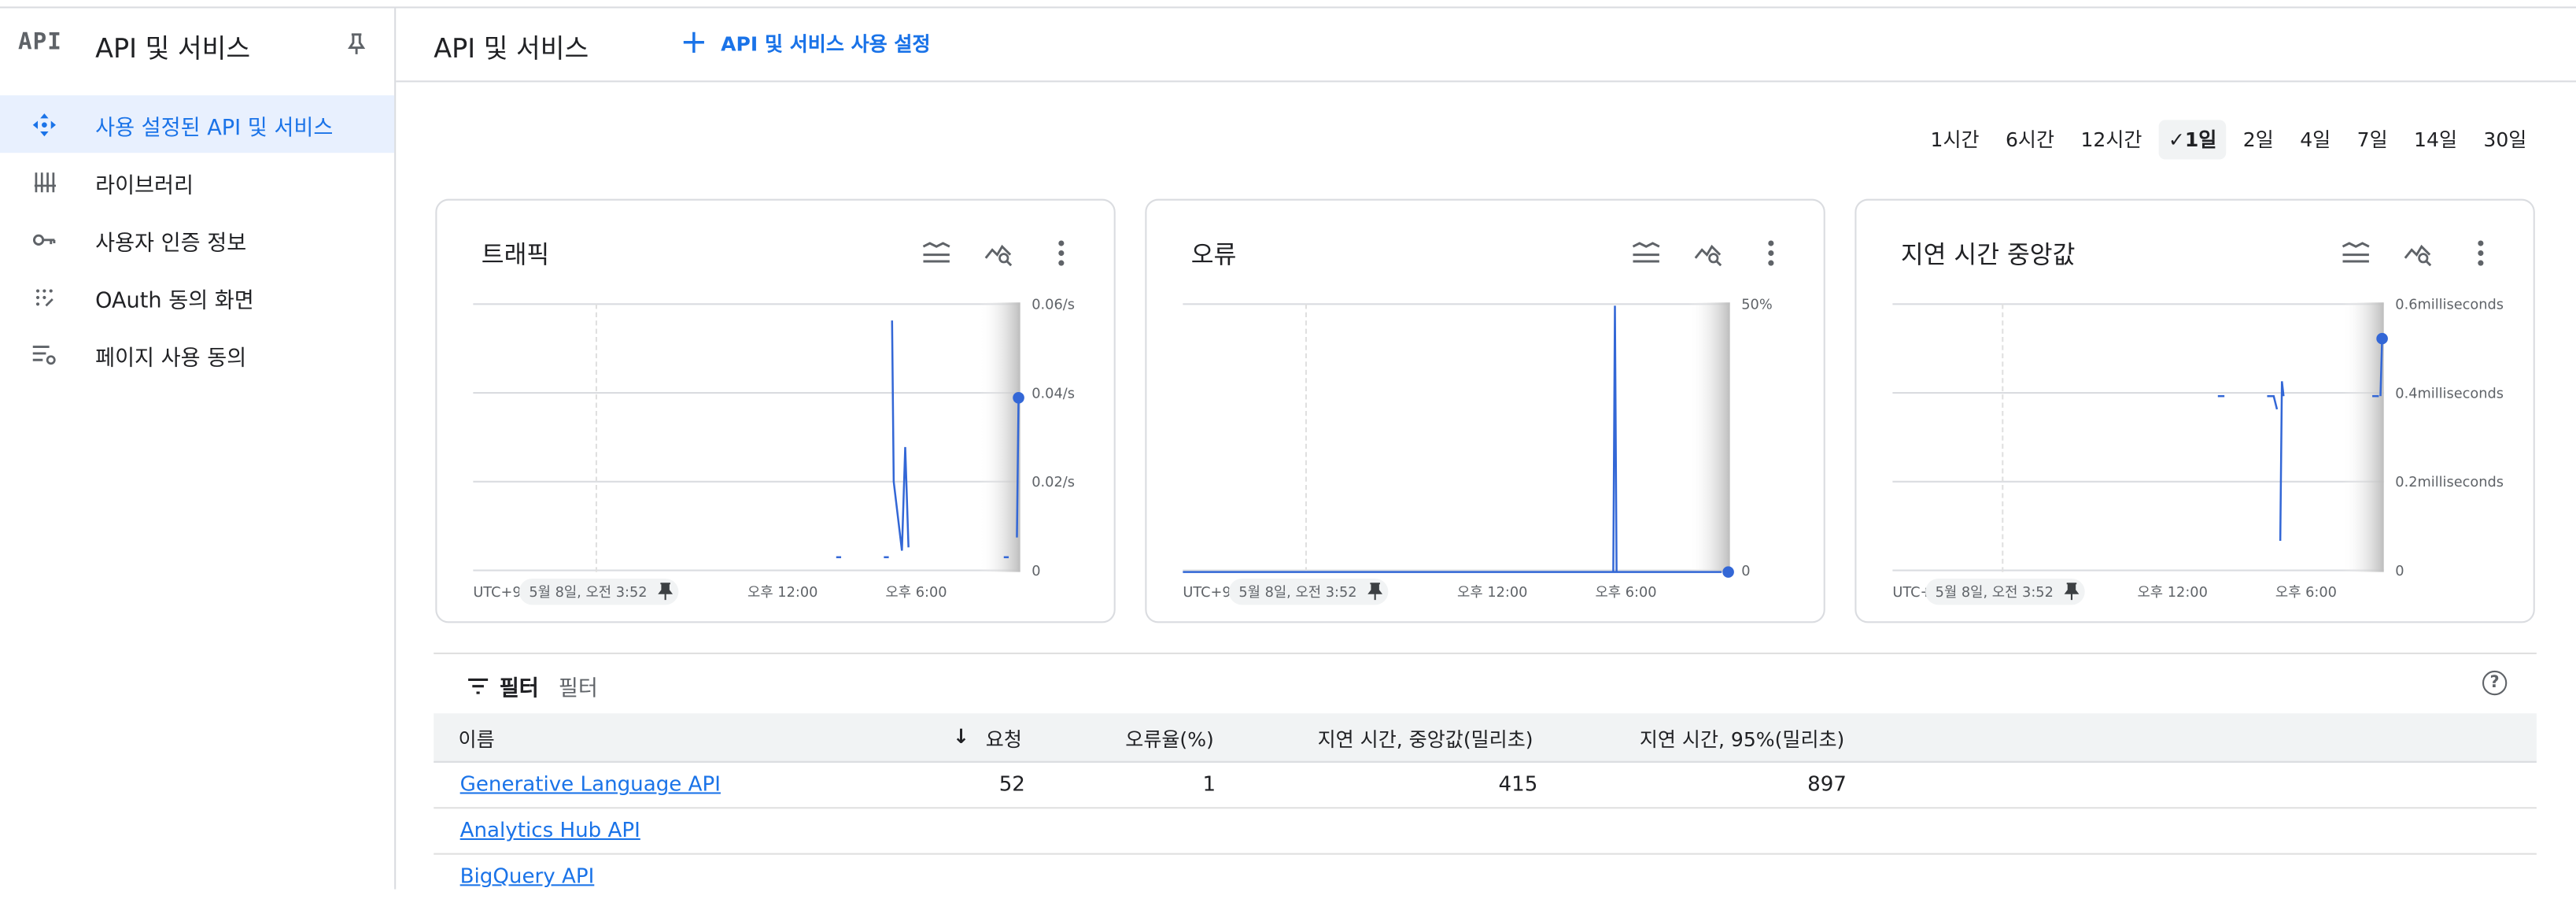 The width and height of the screenshot is (2576, 899). I want to click on y-tick: 0.02/s, so click(1054, 483).